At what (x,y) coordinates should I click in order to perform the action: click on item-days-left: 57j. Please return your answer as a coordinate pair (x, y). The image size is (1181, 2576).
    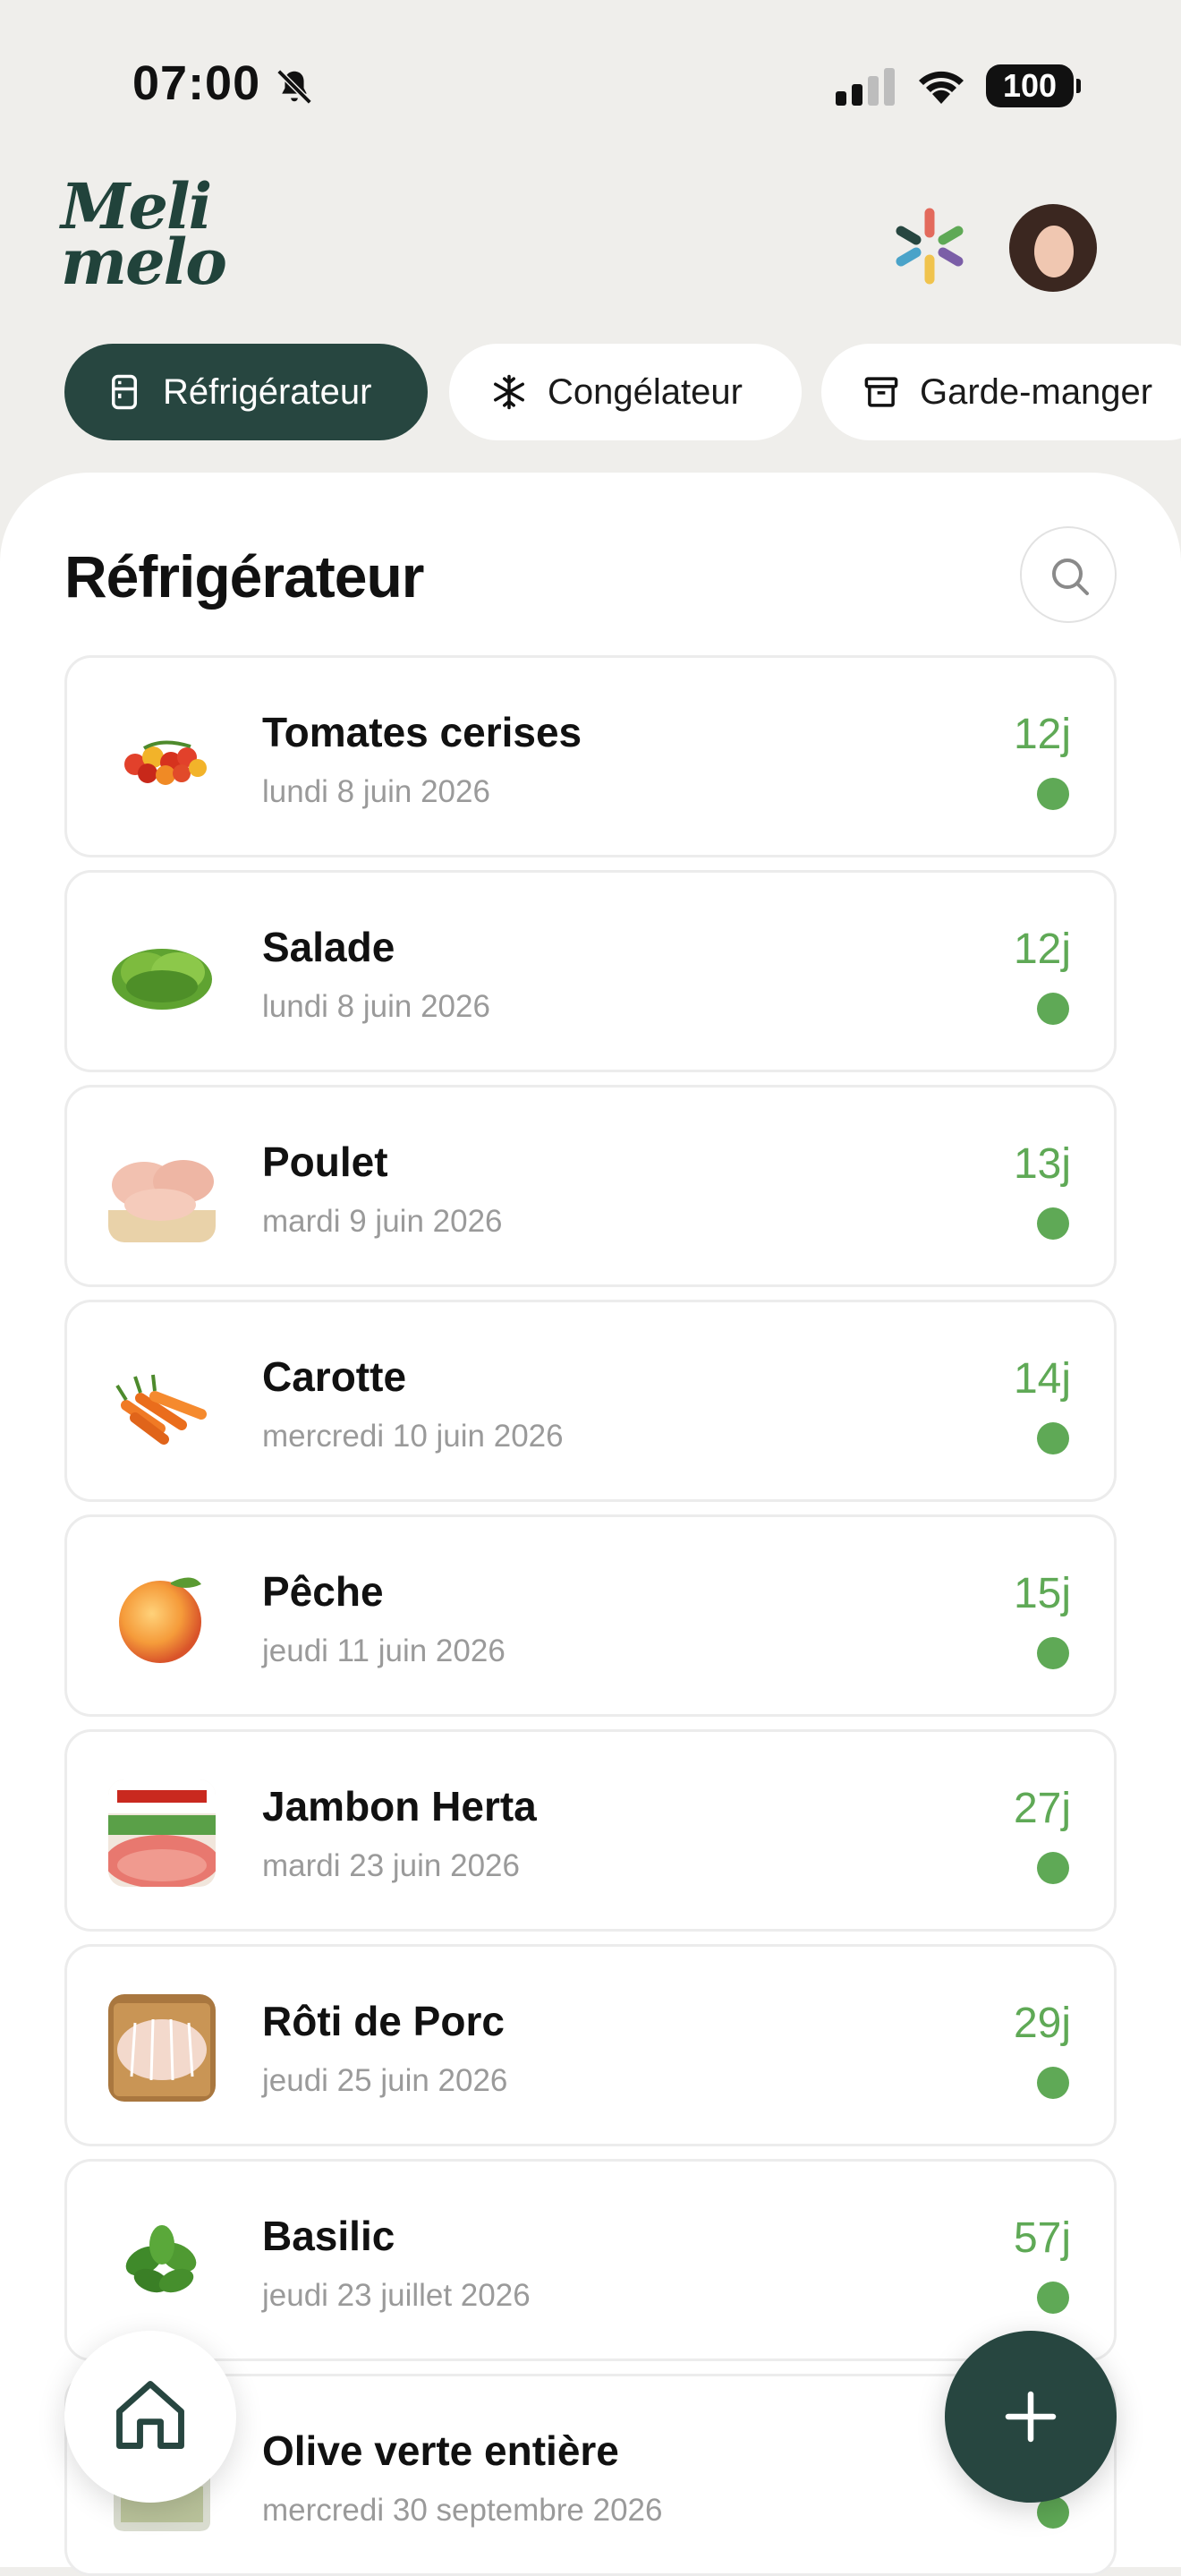
    Looking at the image, I should click on (1042, 2238).